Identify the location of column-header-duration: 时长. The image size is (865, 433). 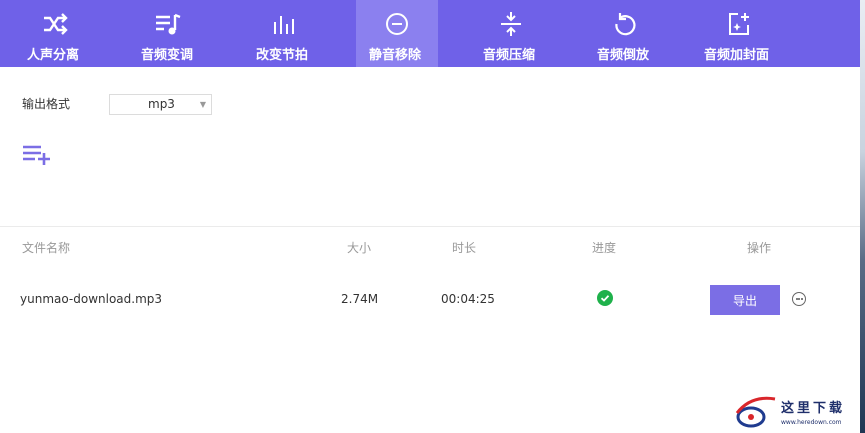
(464, 248).